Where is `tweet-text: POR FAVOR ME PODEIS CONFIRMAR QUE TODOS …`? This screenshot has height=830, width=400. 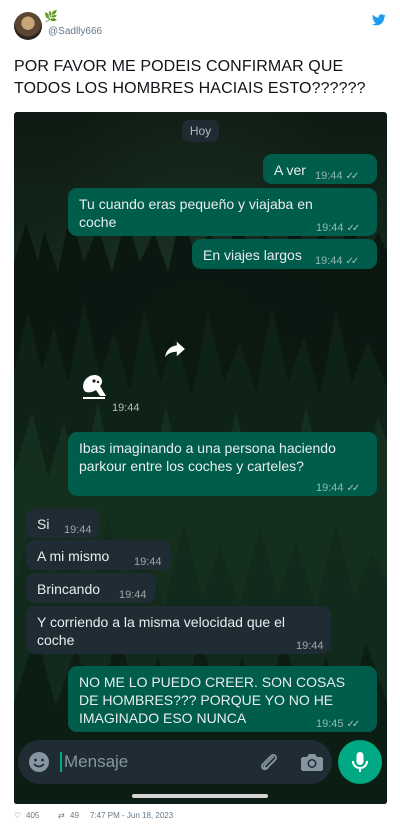
tweet-text: POR FAVOR ME PODEIS CONFIRMAR QUE TODOS … is located at coordinates (200, 78).